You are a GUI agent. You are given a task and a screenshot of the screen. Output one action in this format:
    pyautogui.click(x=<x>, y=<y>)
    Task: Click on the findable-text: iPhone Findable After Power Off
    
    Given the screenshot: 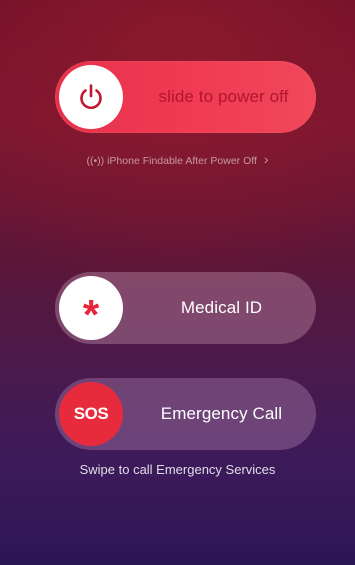 What is the action you would take?
    pyautogui.click(x=182, y=161)
    